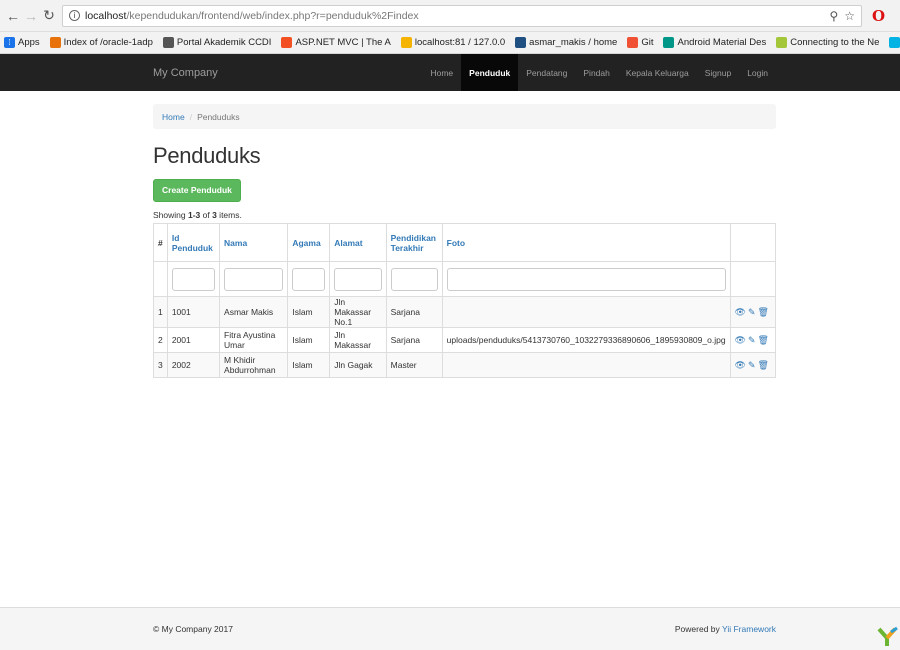 This screenshot has height=650, width=900. I want to click on column-header-alamat: Alamat, so click(358, 242).